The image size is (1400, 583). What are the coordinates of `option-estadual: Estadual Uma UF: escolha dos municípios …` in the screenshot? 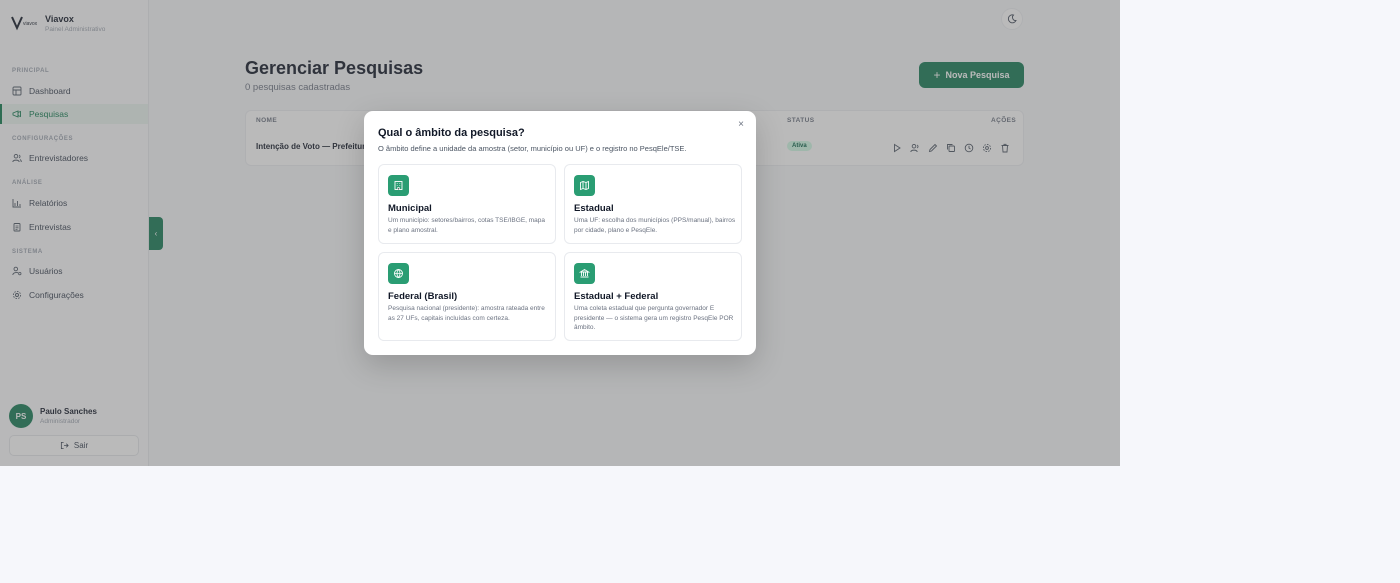 It's located at (653, 204).